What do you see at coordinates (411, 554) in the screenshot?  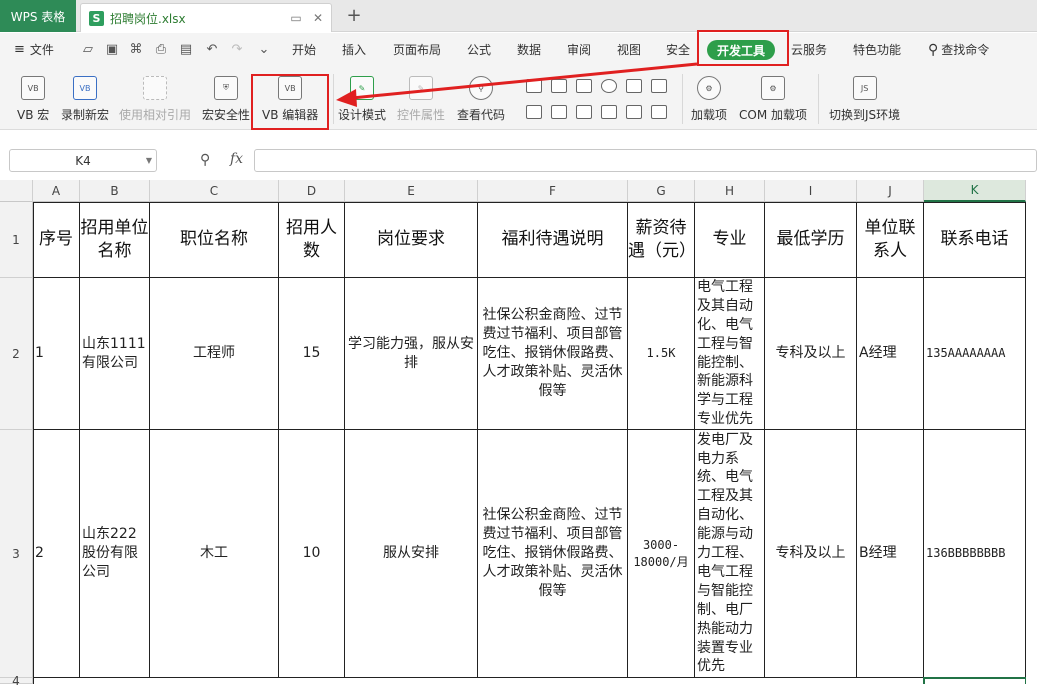 I see `cell-e3: 服从安排` at bounding box center [411, 554].